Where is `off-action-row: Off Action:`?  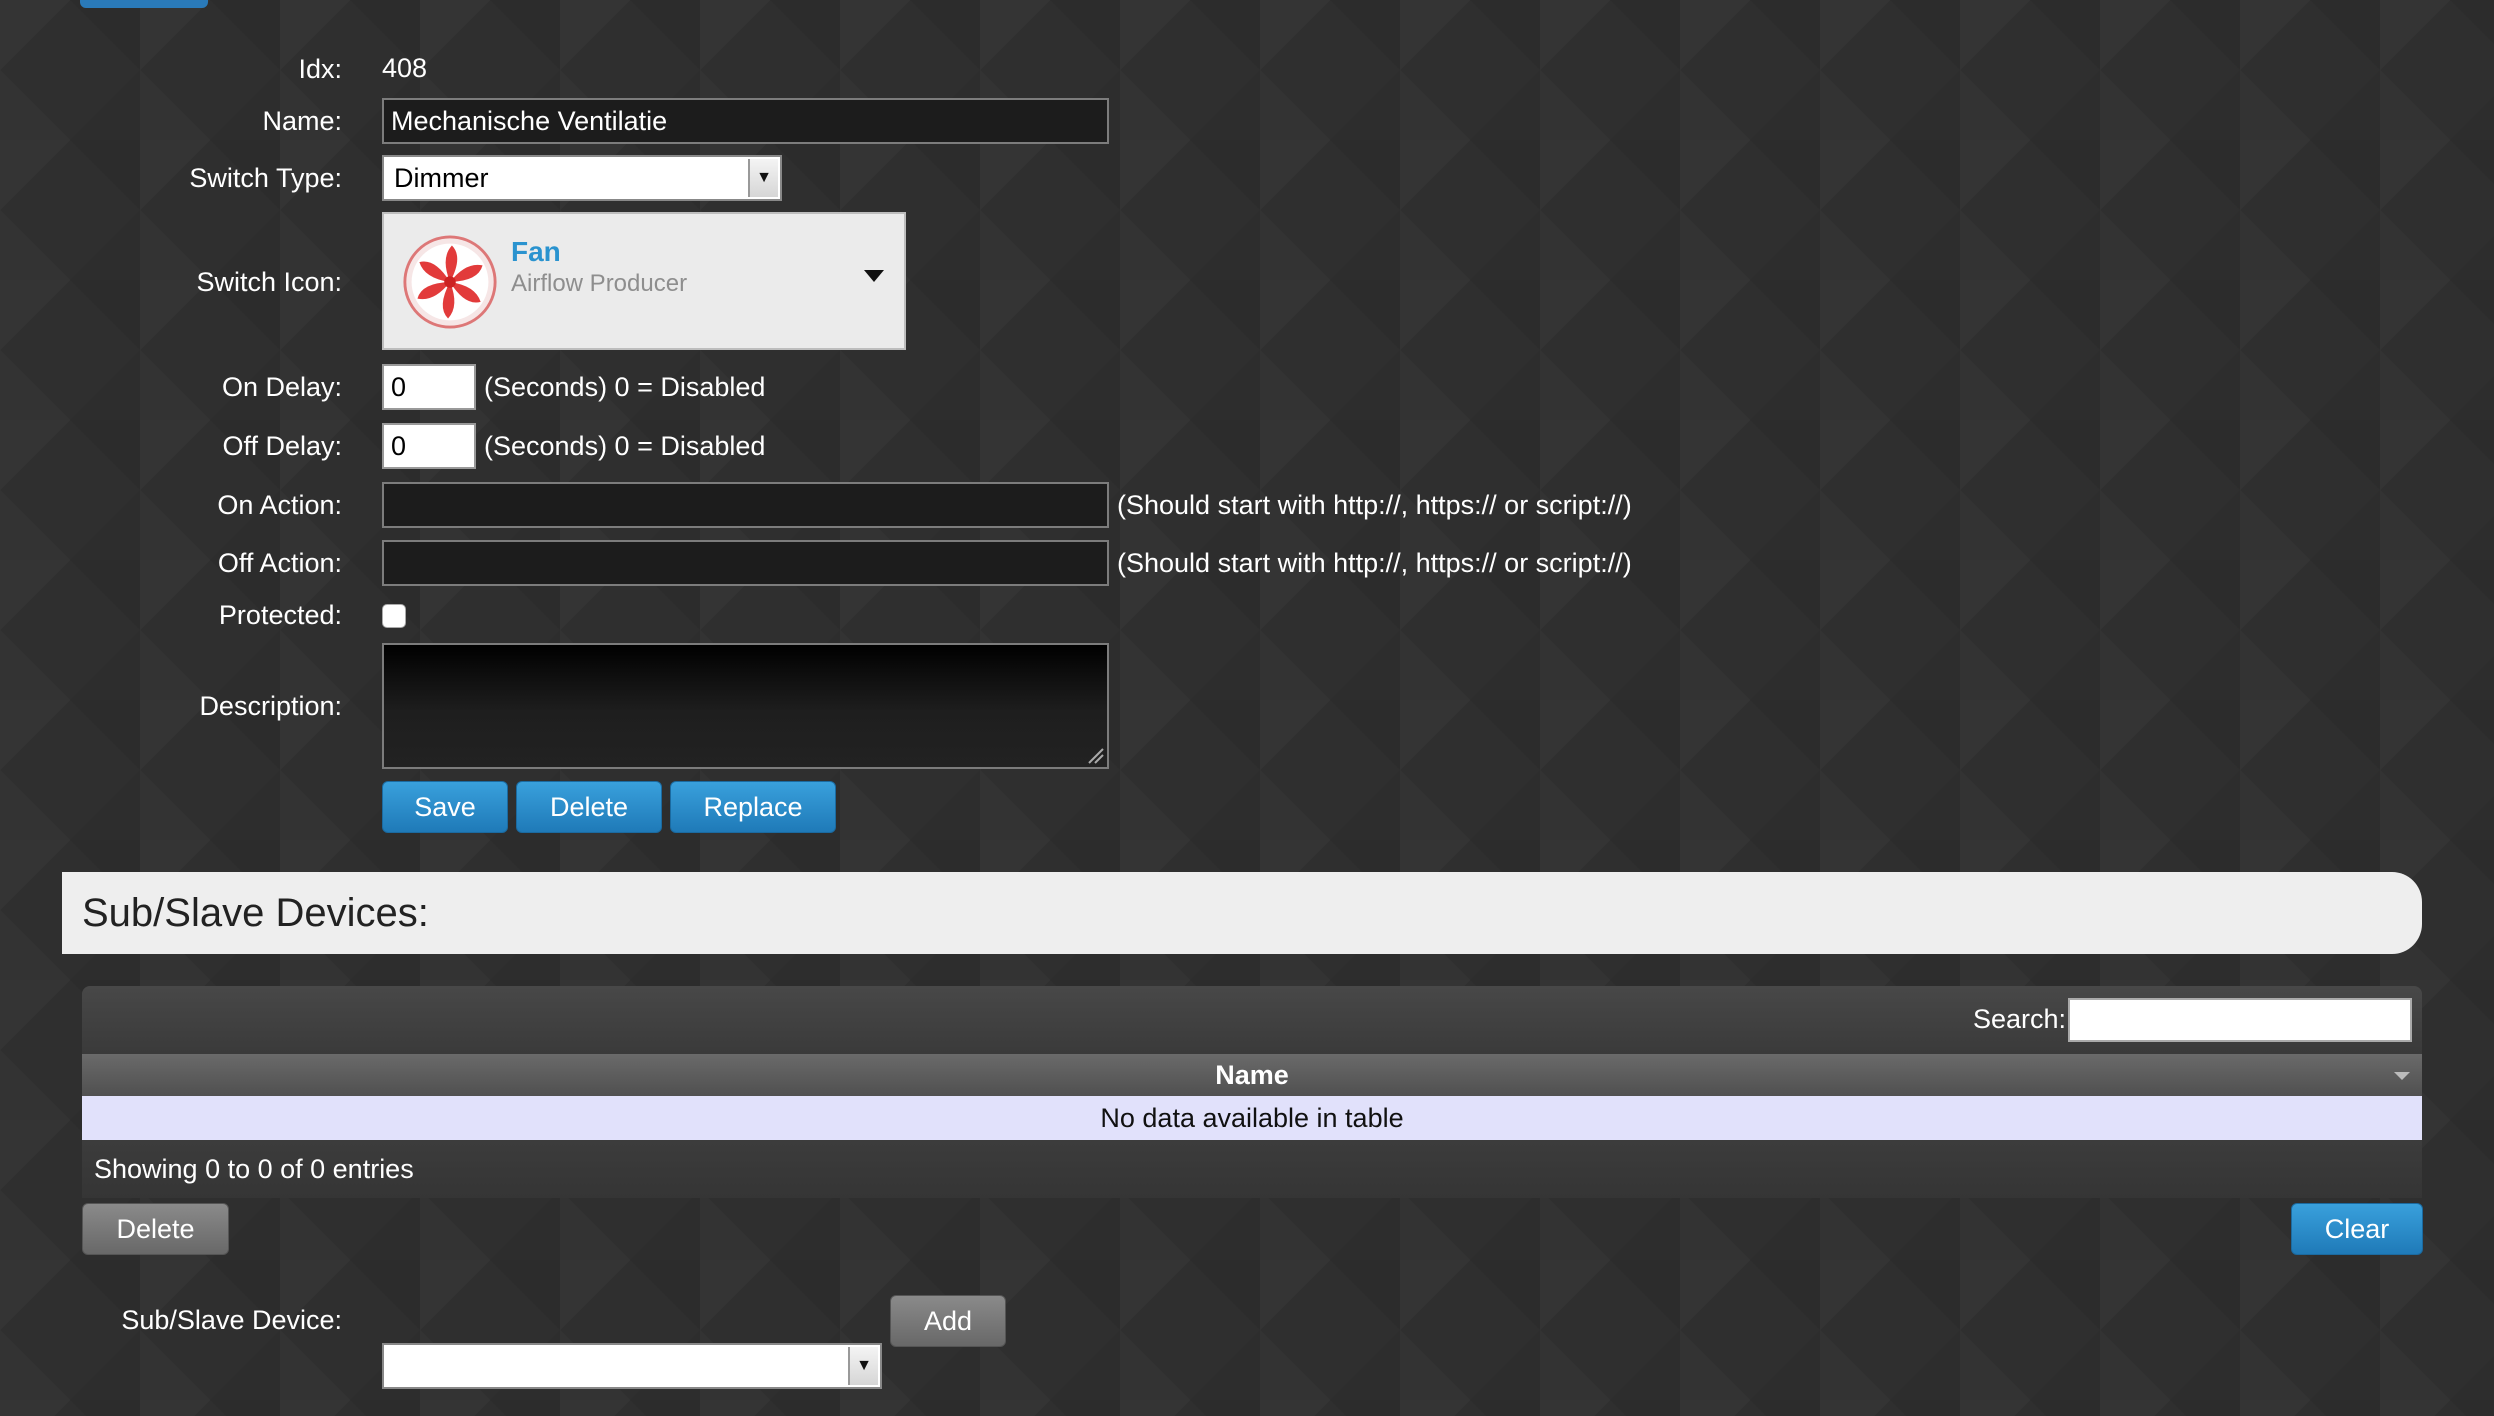 off-action-row: Off Action: is located at coordinates (171, 563).